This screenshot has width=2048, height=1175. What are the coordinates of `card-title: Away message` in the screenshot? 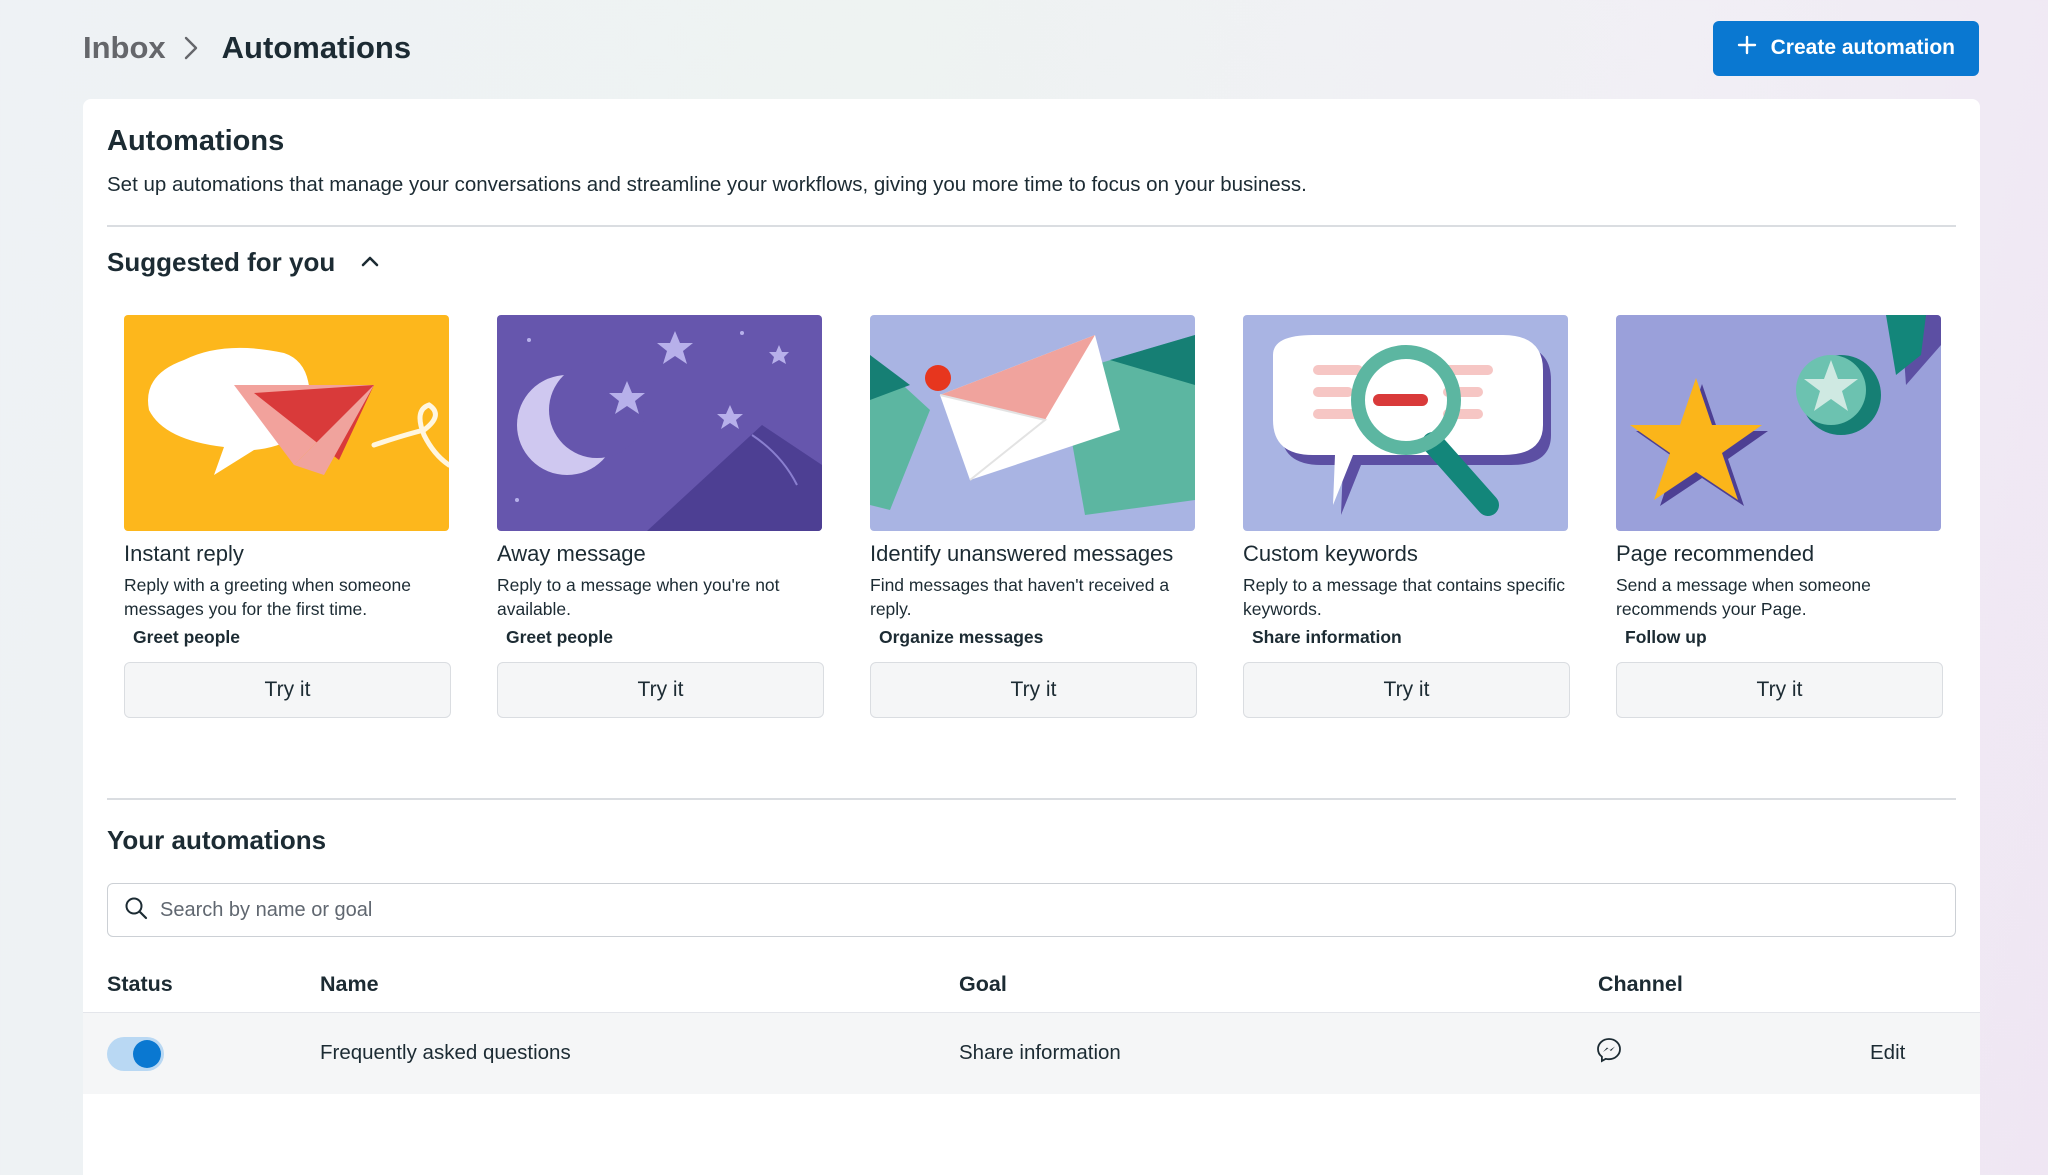 It's located at (571, 553).